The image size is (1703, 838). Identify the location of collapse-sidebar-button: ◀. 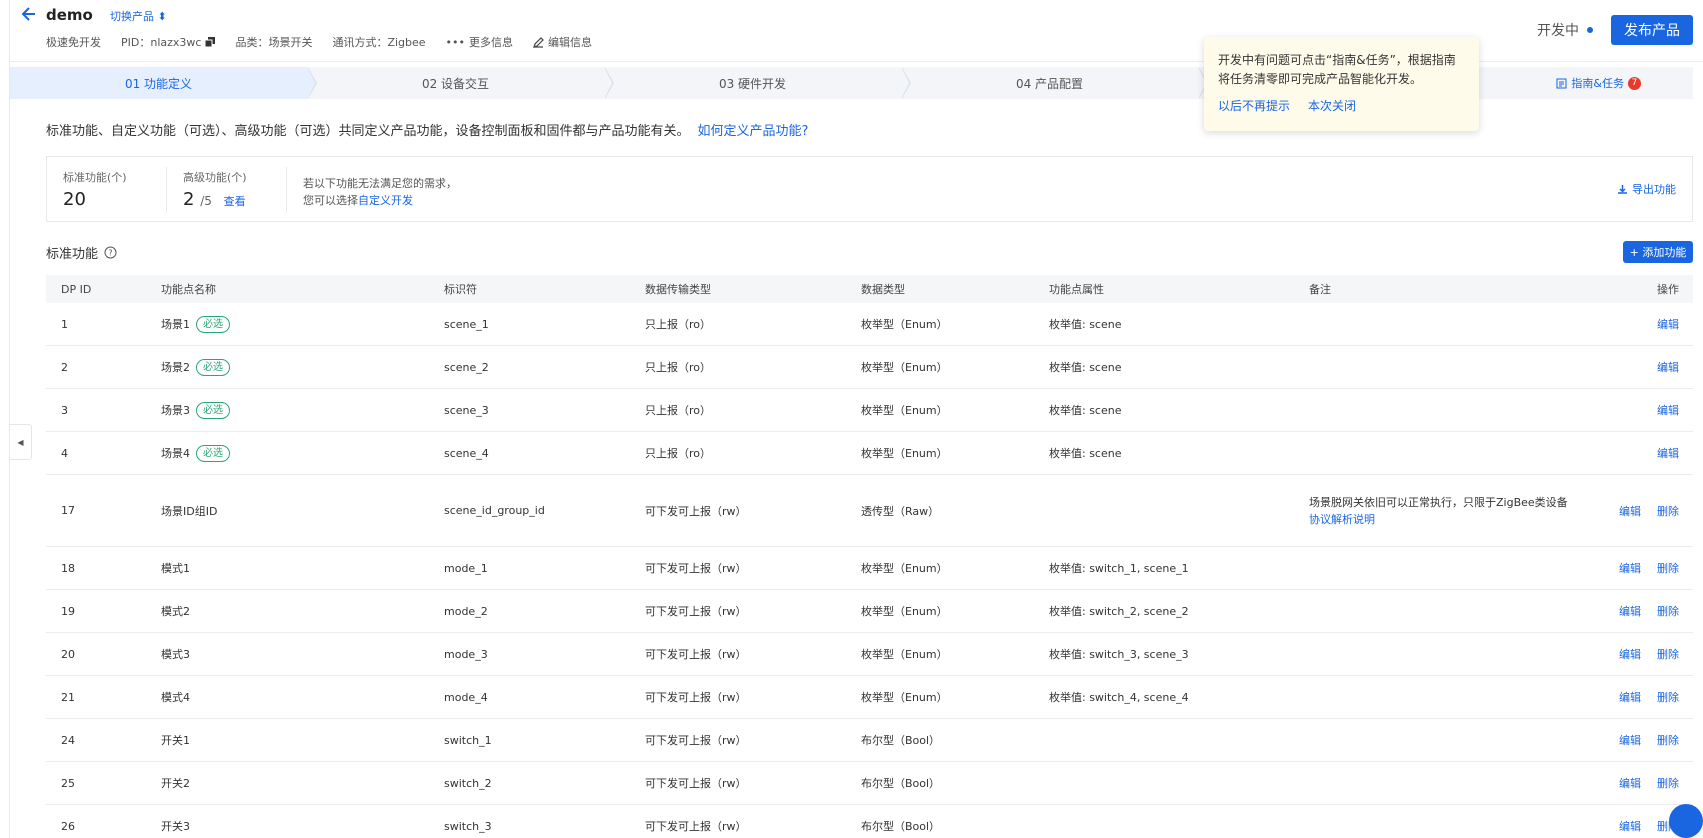
(21, 442).